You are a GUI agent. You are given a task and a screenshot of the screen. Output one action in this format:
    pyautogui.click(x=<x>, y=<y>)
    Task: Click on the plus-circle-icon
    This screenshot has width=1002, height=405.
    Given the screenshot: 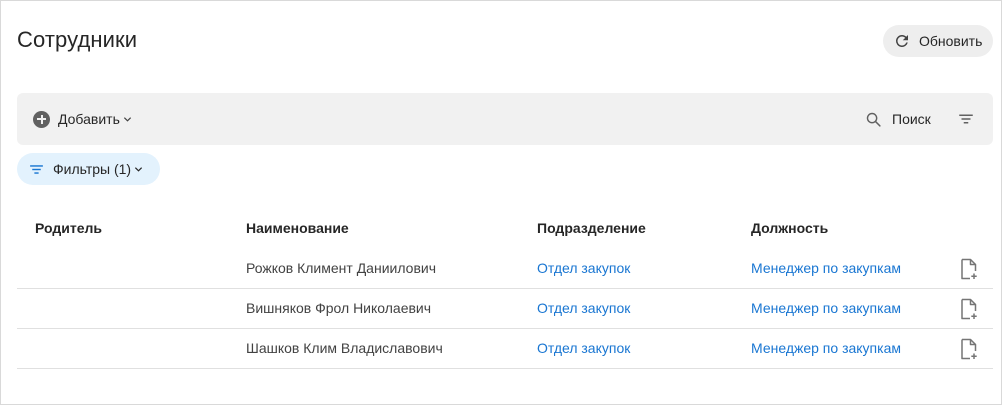 What is the action you would take?
    pyautogui.click(x=41, y=119)
    